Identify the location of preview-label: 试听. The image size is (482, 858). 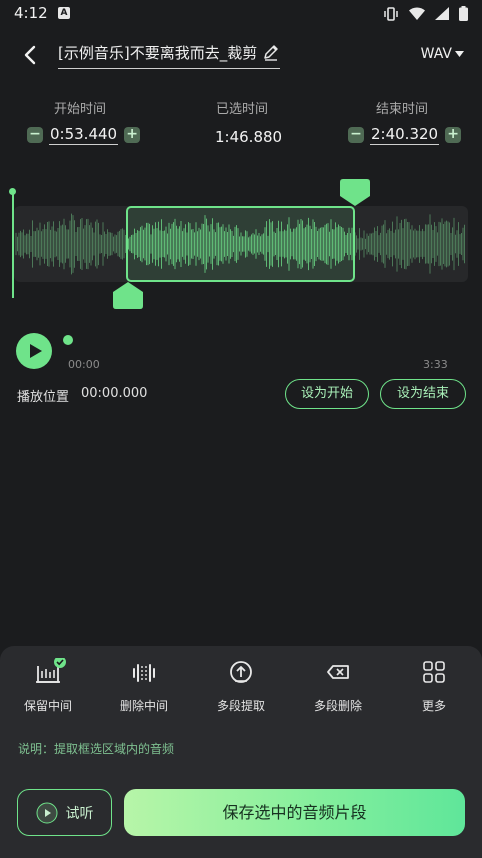
(79, 813).